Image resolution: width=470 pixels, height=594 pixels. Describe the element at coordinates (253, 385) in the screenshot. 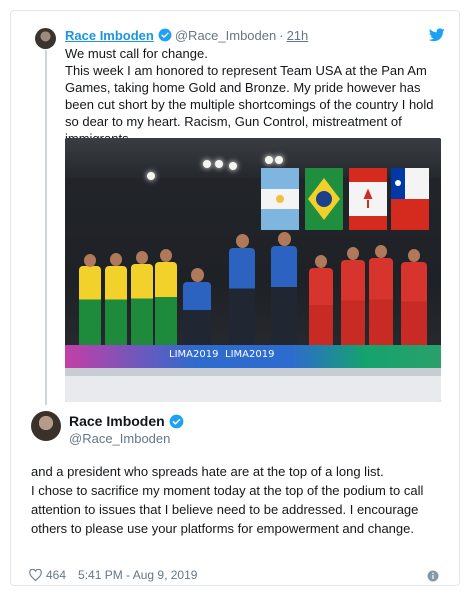

I see `podium-base` at that location.